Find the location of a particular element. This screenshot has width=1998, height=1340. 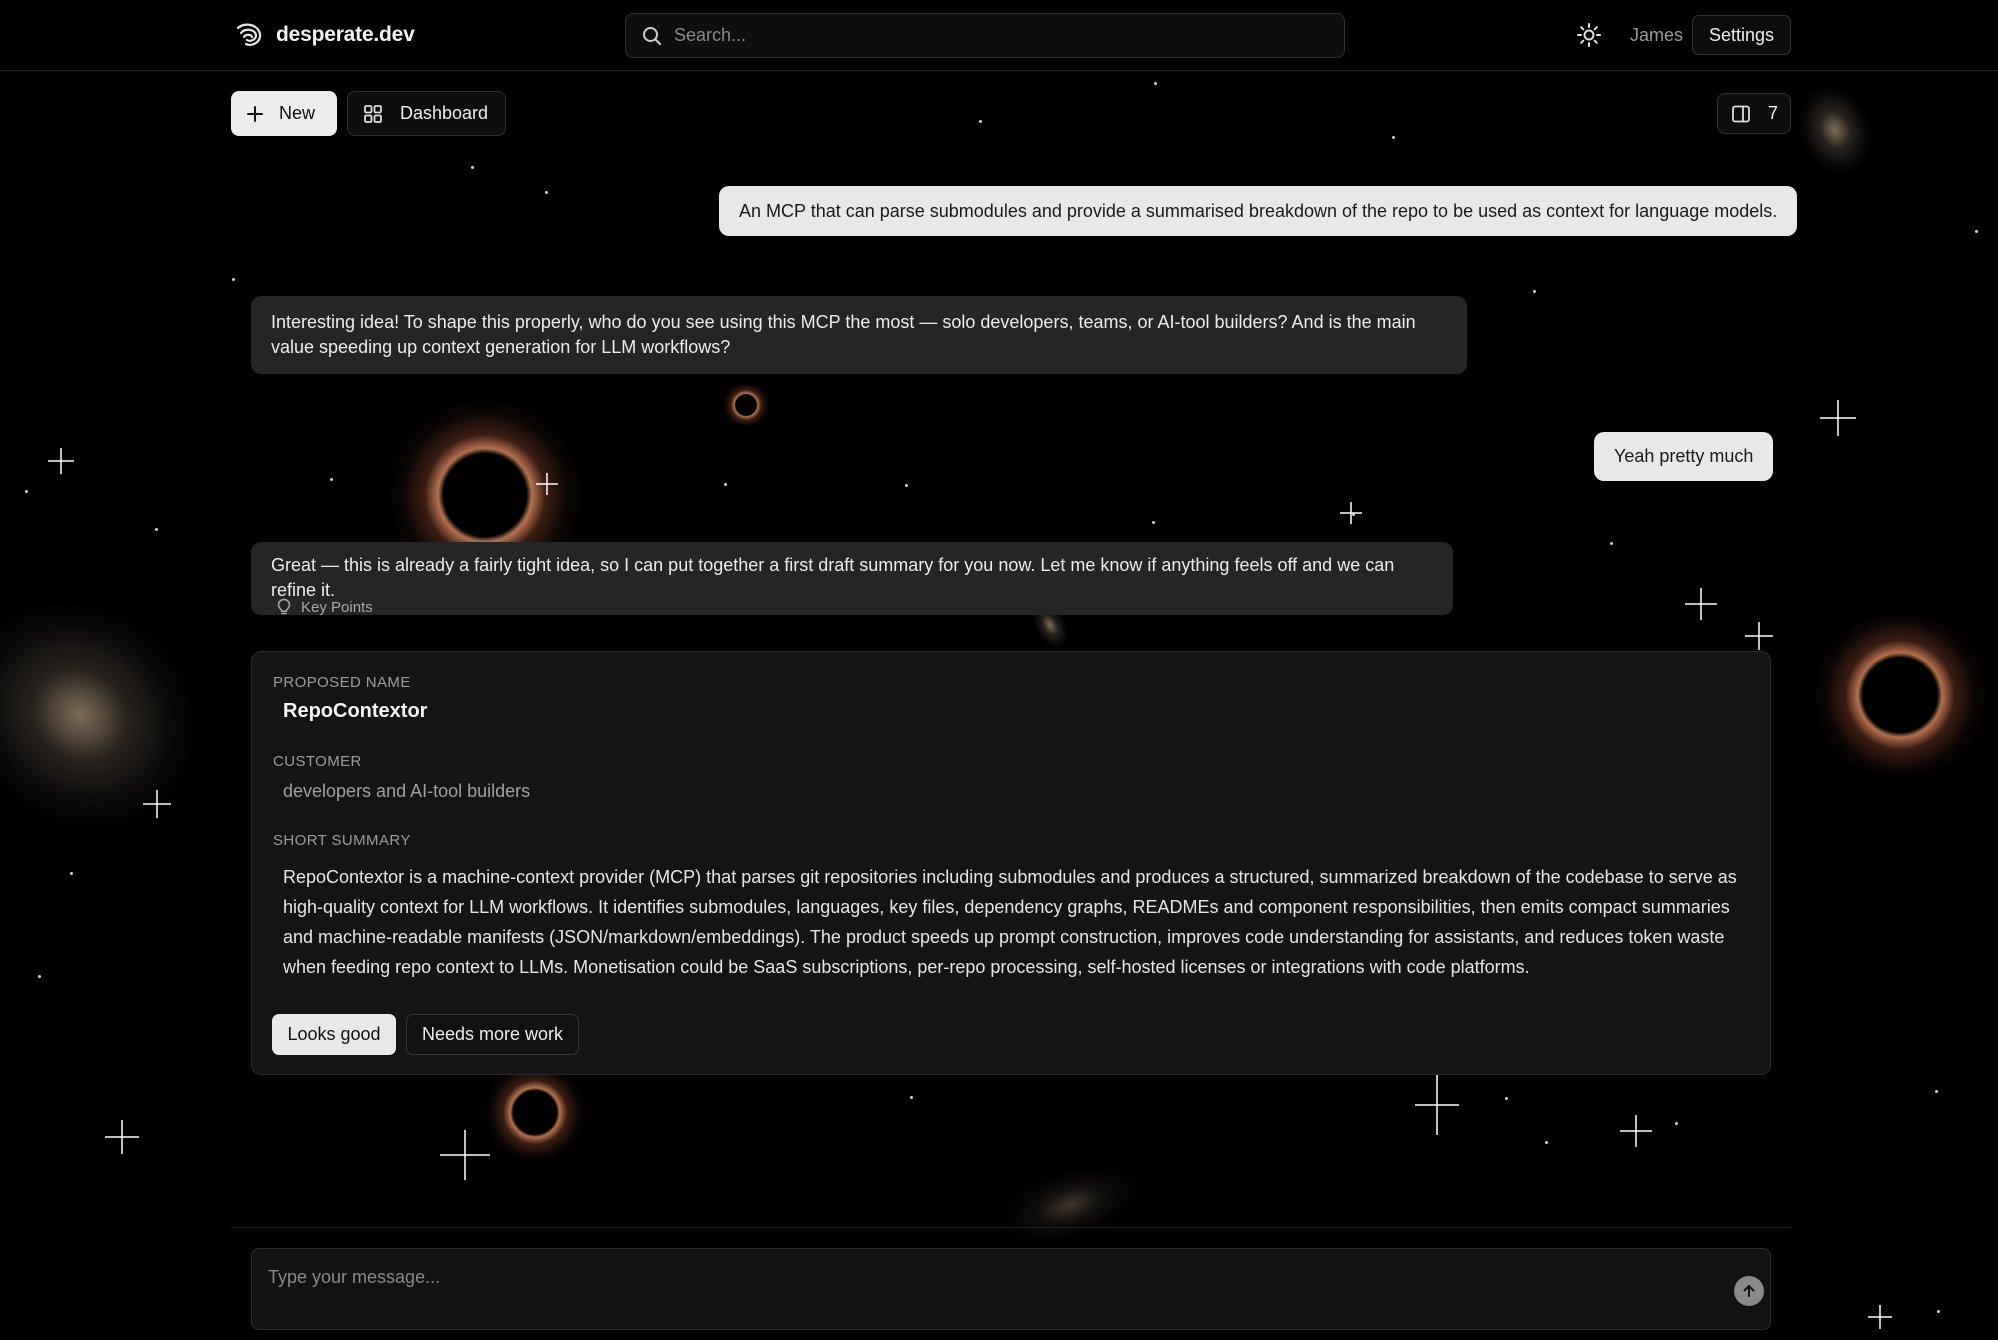

new-button: New is located at coordinates (284, 113).